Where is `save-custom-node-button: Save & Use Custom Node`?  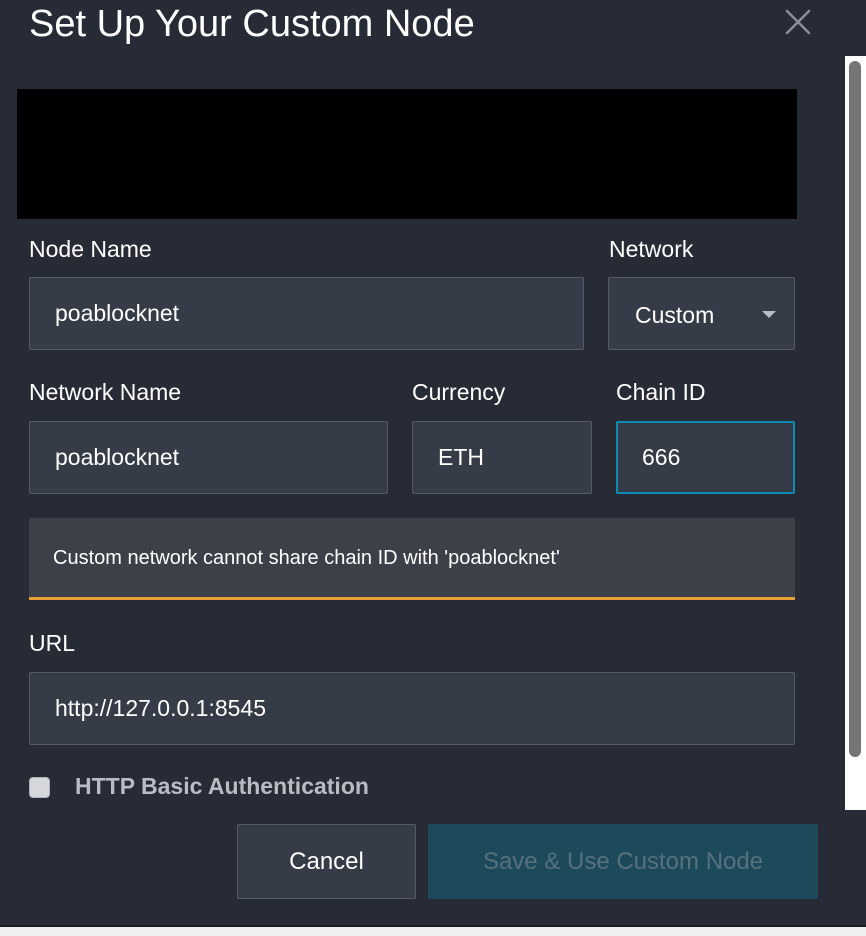
save-custom-node-button: Save & Use Custom Node is located at coordinates (623, 861).